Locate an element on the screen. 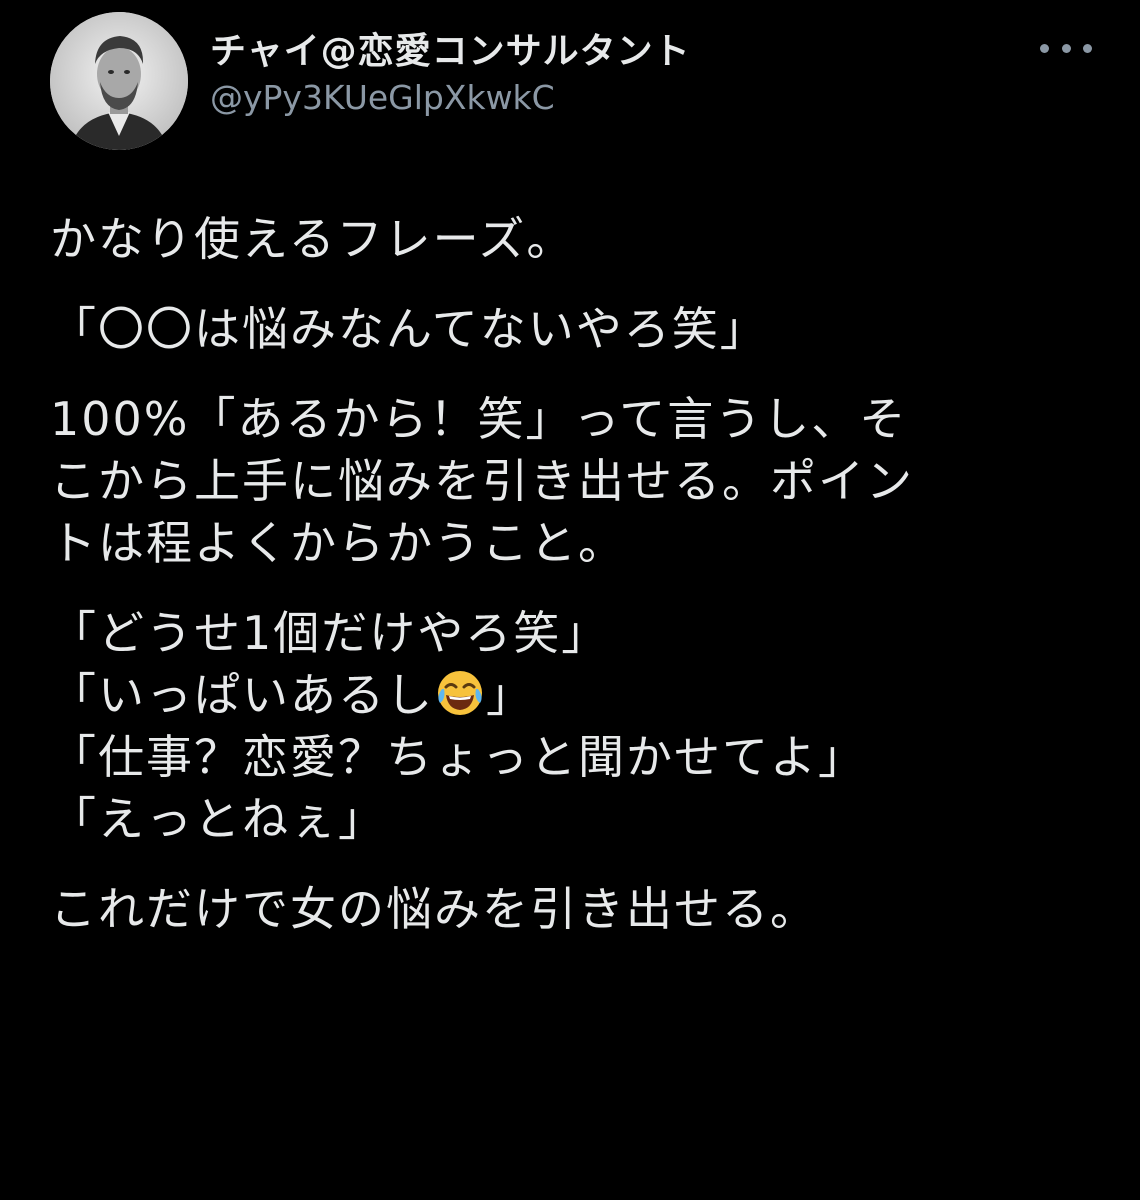 This screenshot has width=1140, height=1200. quote-text: 「いっぱいあるし is located at coordinates (242, 695).